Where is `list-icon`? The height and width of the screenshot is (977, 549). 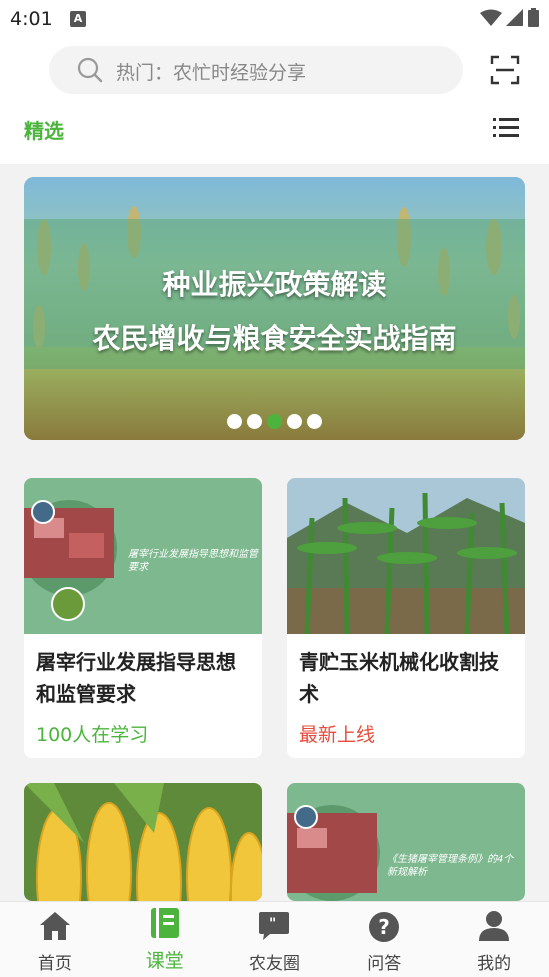 list-icon is located at coordinates (506, 128).